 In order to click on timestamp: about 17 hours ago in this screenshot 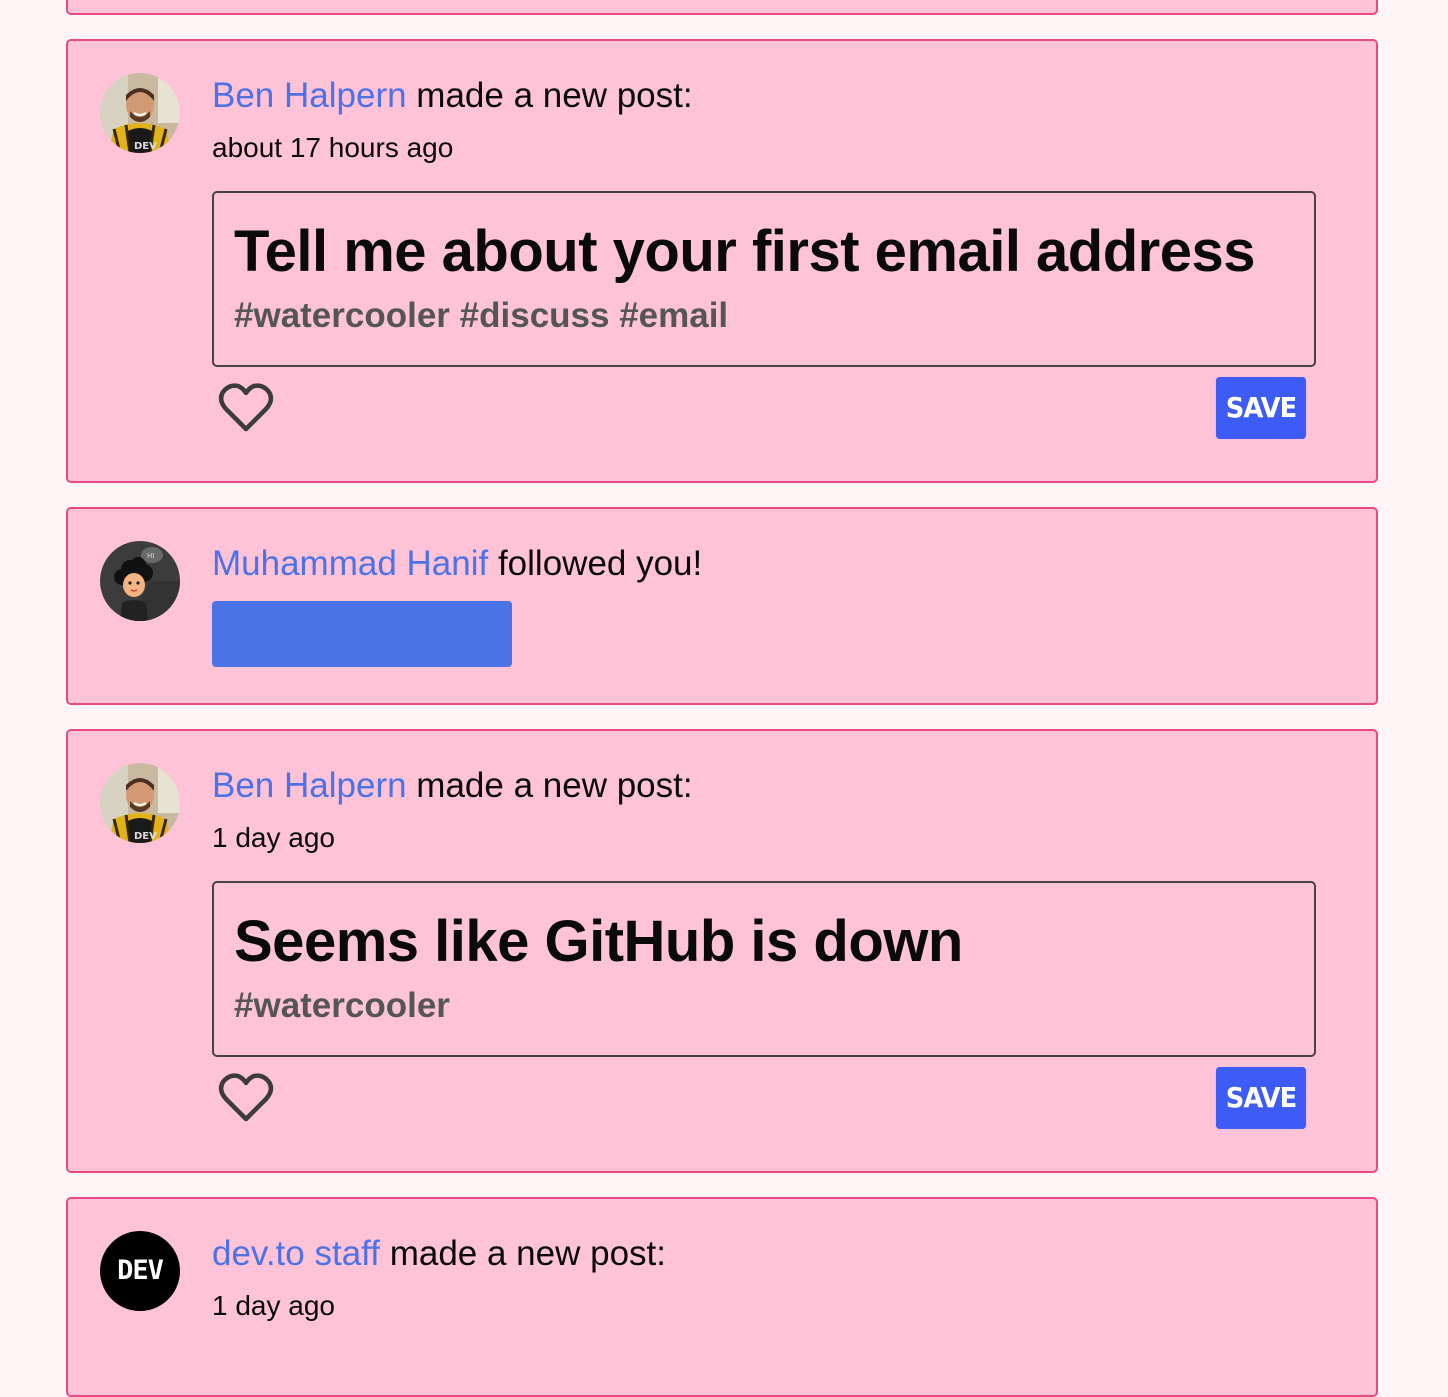, I will do `click(333, 147)`.